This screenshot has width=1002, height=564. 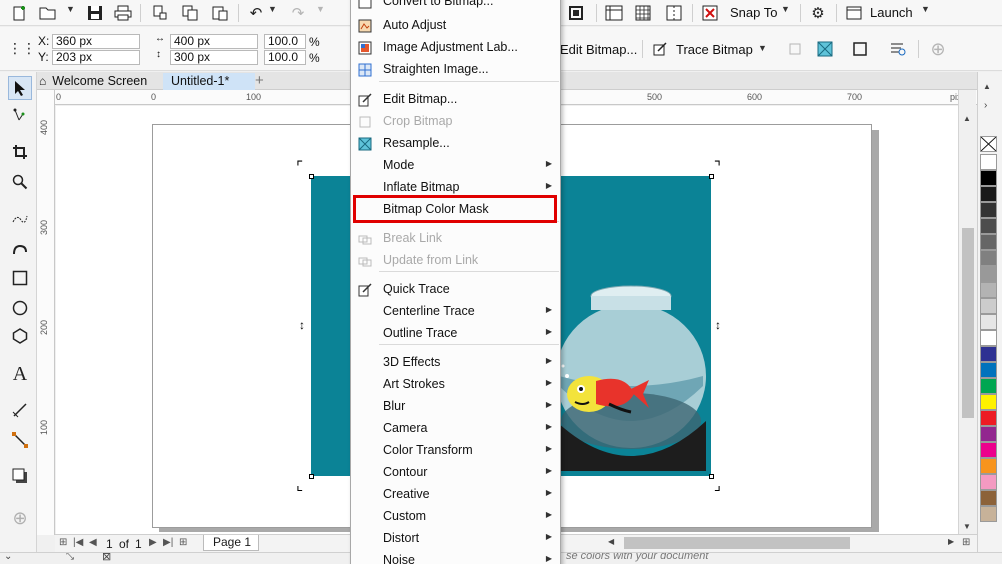 What do you see at coordinates (455, 165) in the screenshot?
I see `menu-item-mode: Mode ▶` at bounding box center [455, 165].